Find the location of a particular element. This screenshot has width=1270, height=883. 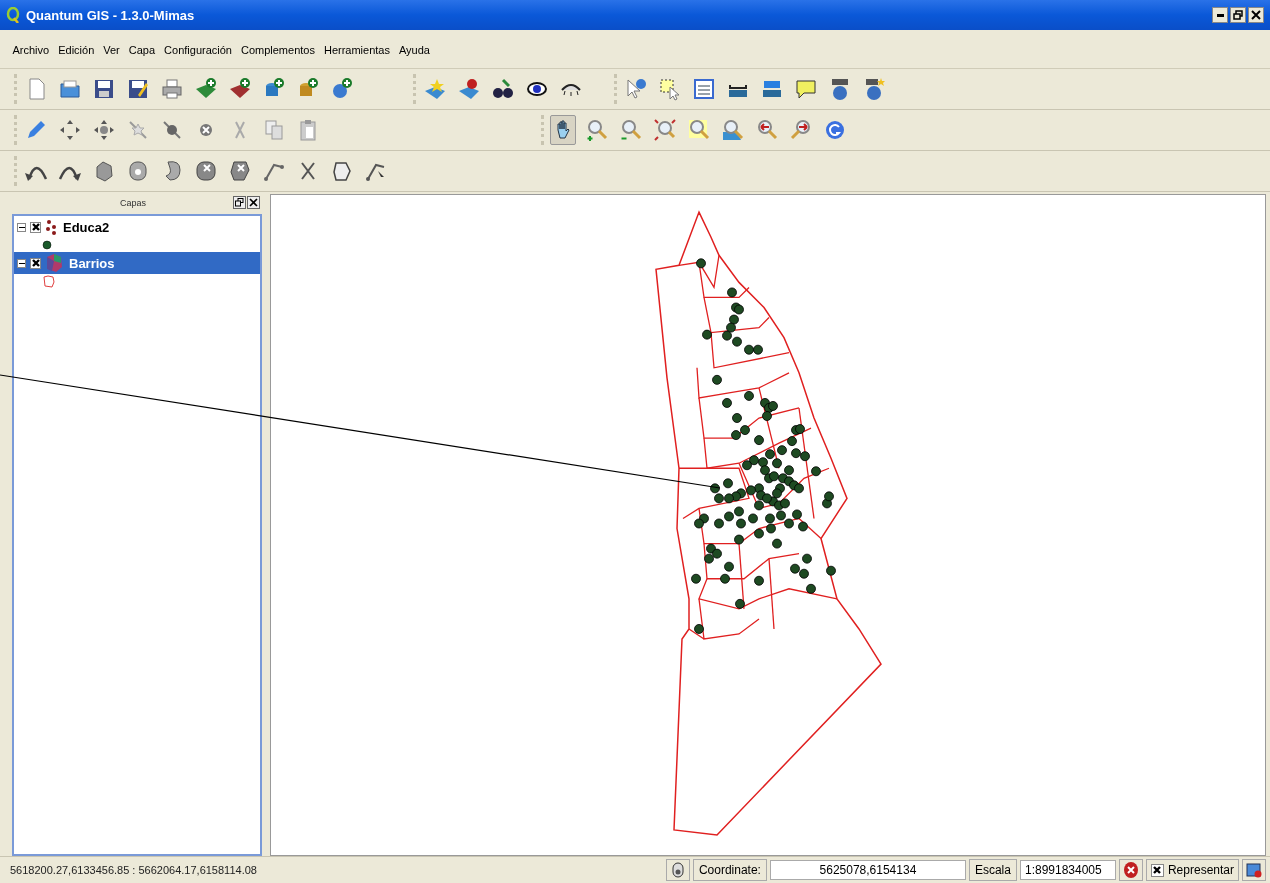

menu-item: Ver is located at coordinates (111, 50).